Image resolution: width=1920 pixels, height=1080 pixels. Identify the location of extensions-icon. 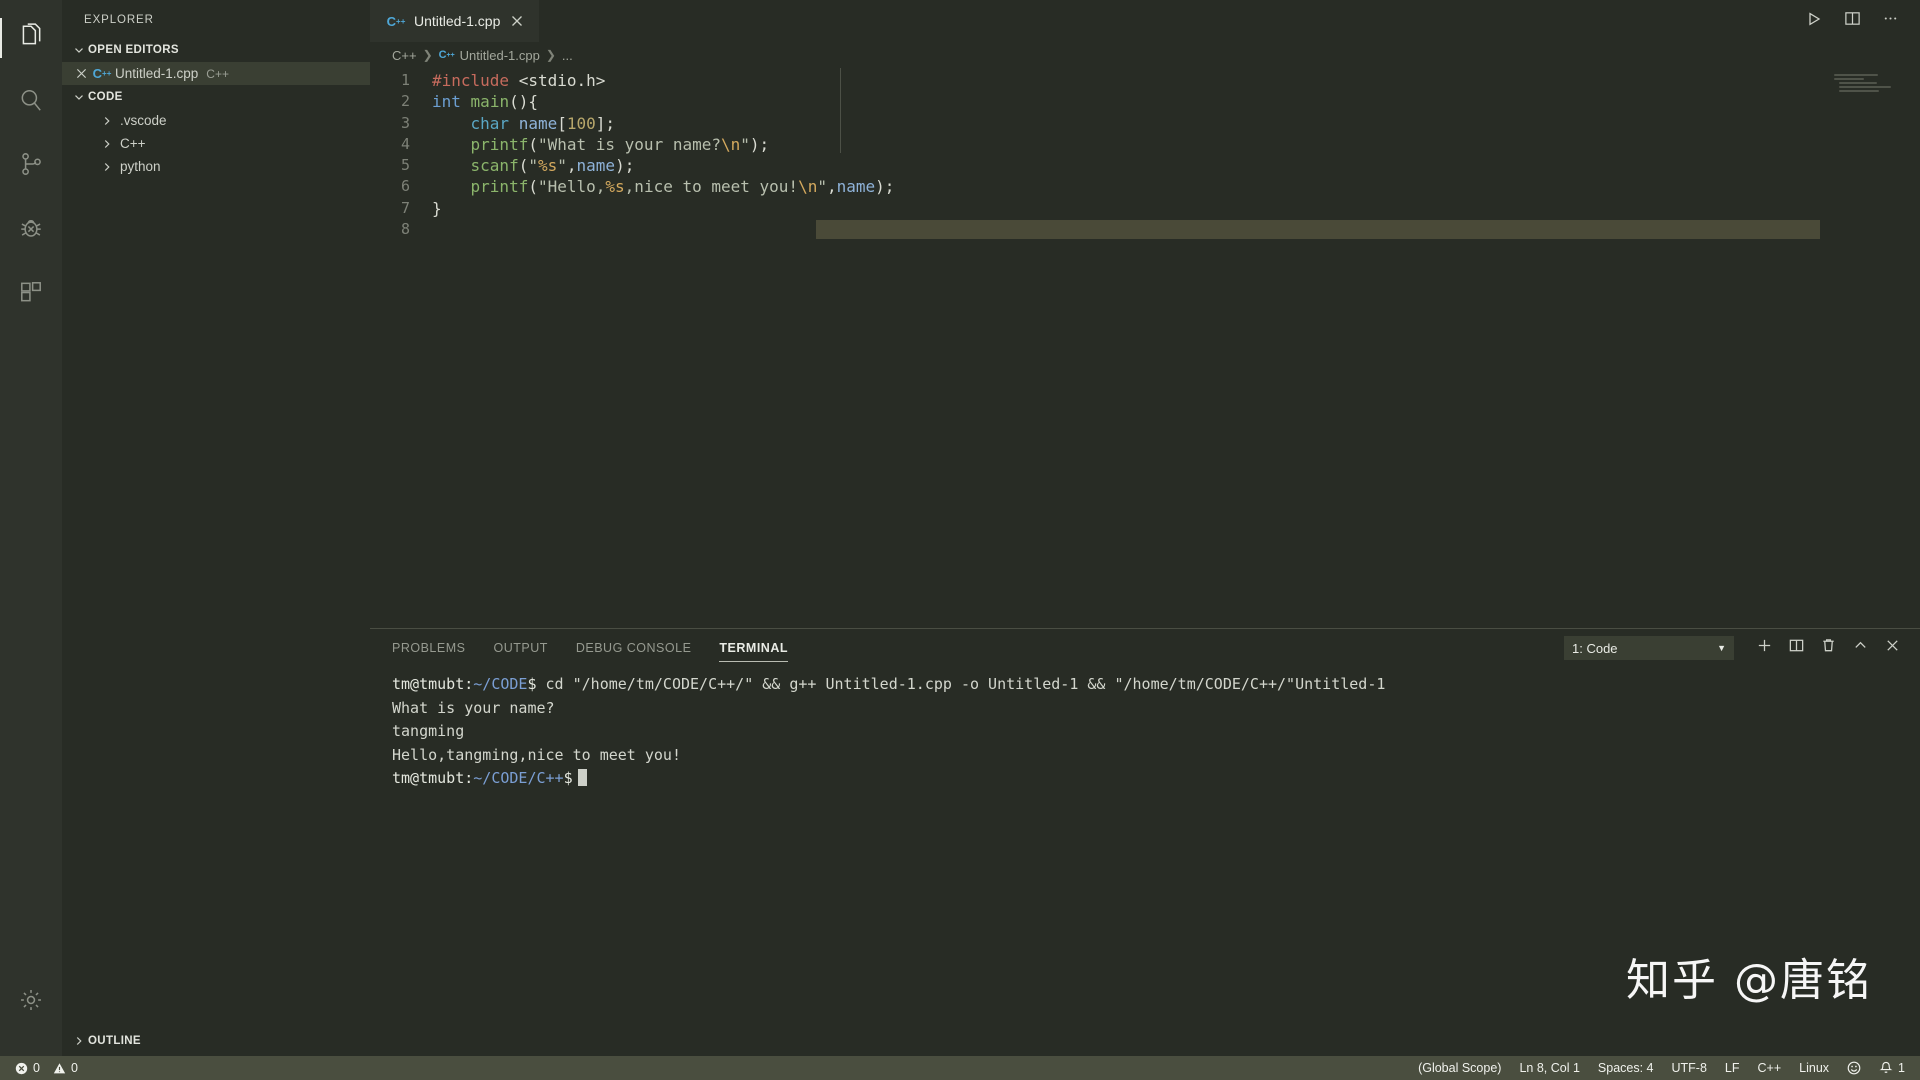
(31, 294).